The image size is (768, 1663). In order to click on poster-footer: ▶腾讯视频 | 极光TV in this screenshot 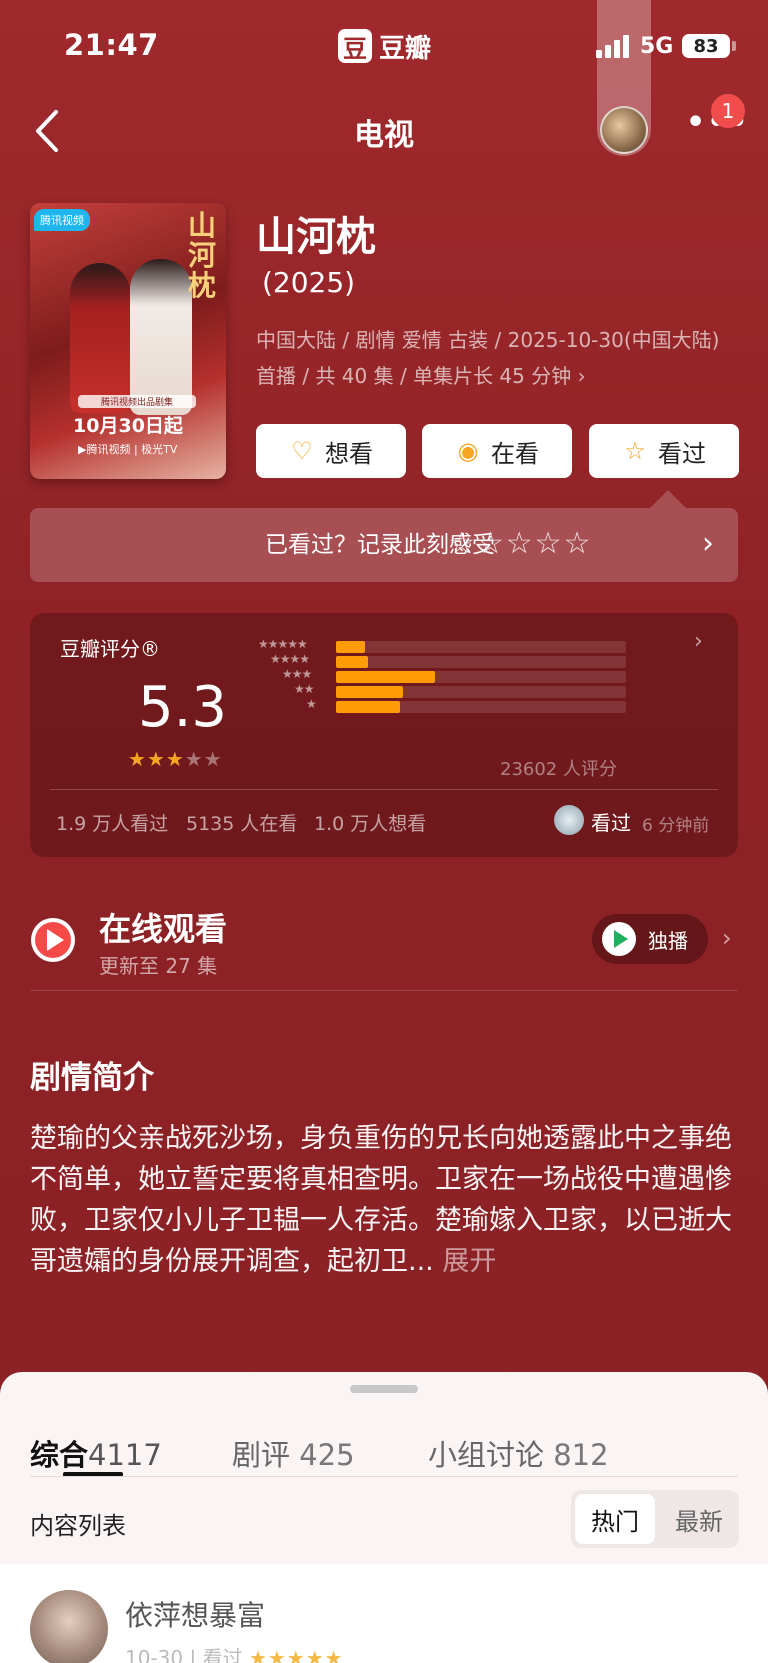, I will do `click(128, 449)`.